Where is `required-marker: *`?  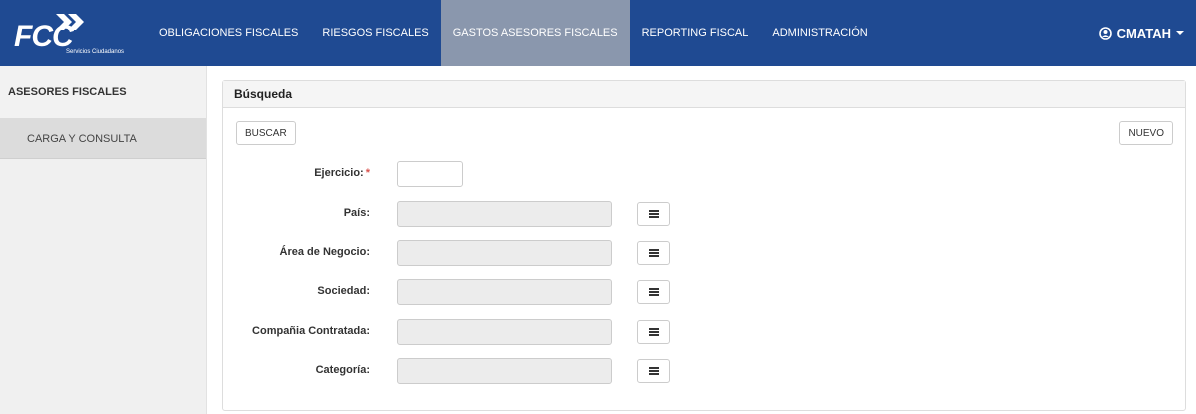
required-marker: * is located at coordinates (367, 173).